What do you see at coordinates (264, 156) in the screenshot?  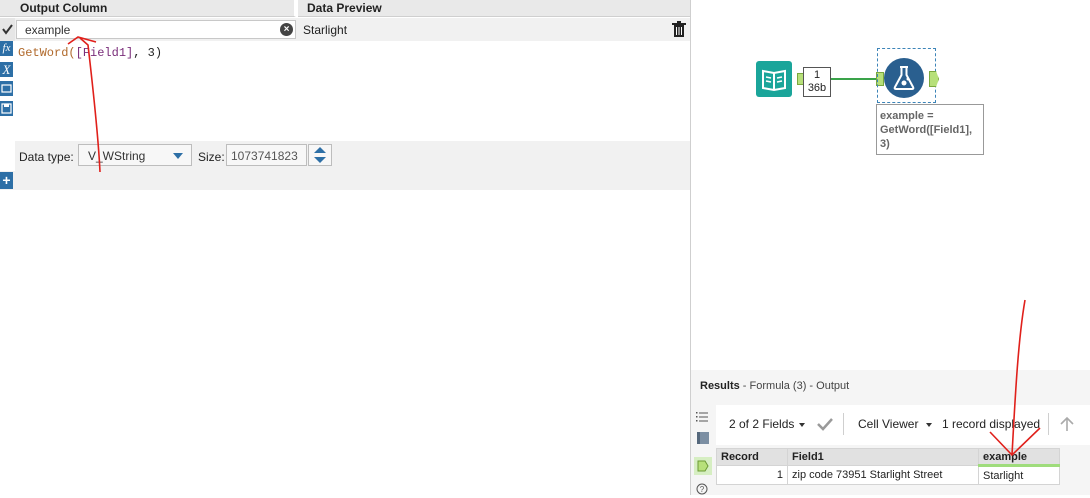 I see `size-value: 1073741823` at bounding box center [264, 156].